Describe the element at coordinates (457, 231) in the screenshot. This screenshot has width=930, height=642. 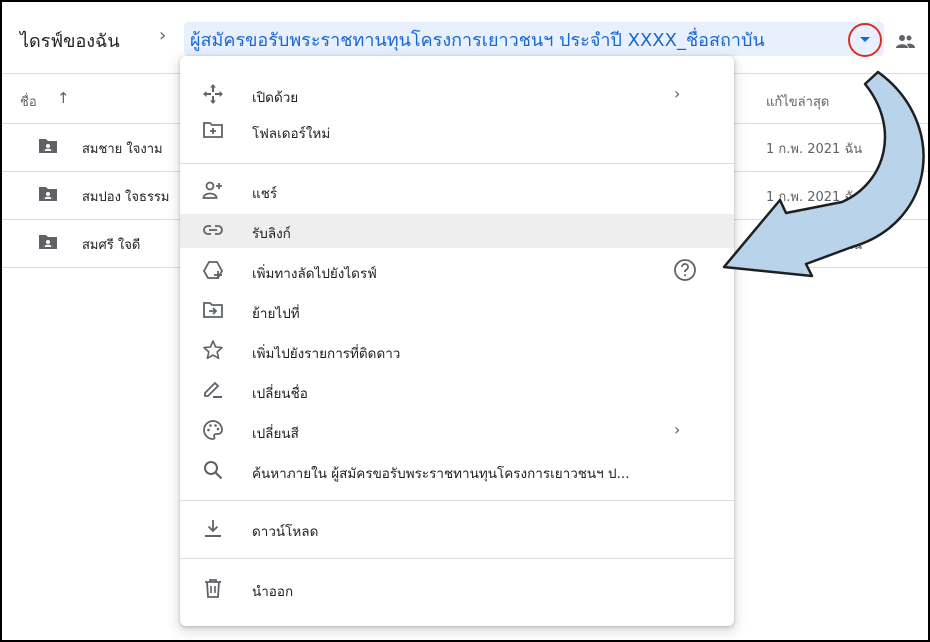
I see `menu-item-get-link: รับลิงก์` at that location.